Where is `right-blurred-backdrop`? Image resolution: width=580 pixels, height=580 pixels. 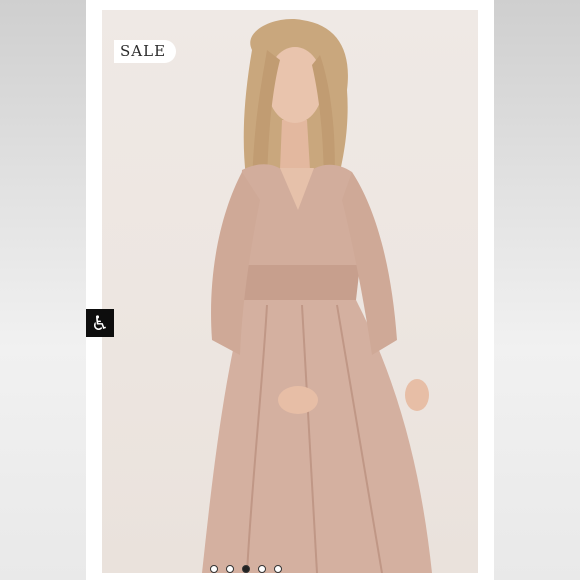
right-blurred-backdrop is located at coordinates (537, 290).